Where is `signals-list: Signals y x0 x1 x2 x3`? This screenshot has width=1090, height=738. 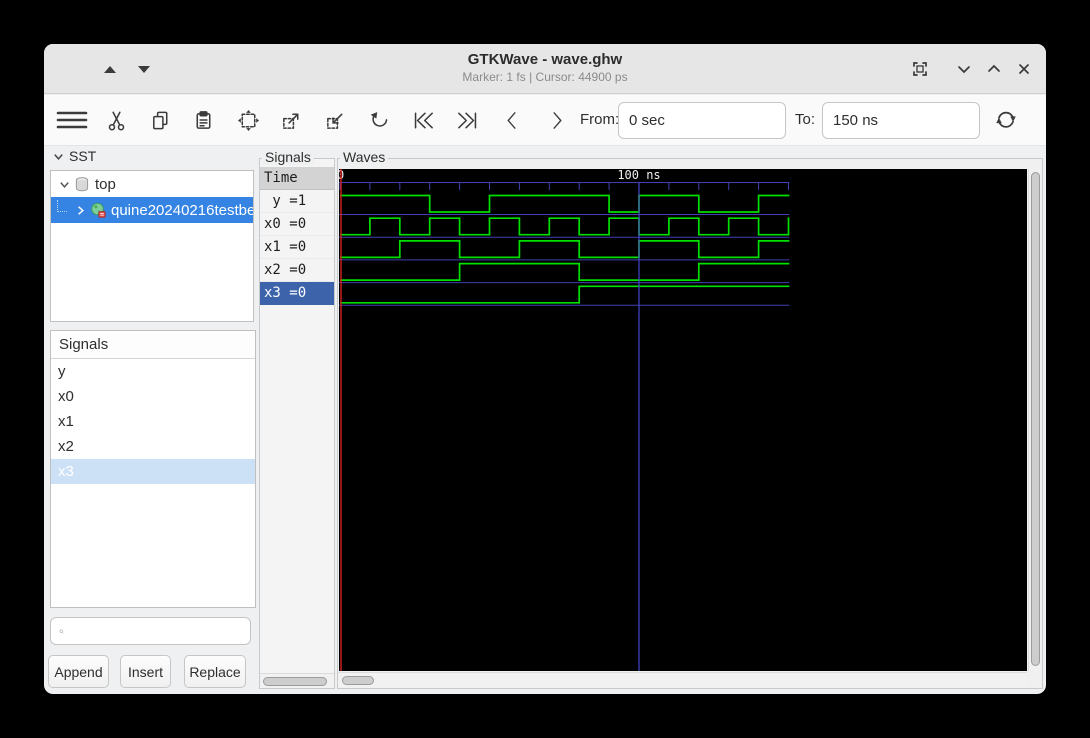 signals-list: Signals y x0 x1 x2 x3 is located at coordinates (153, 469).